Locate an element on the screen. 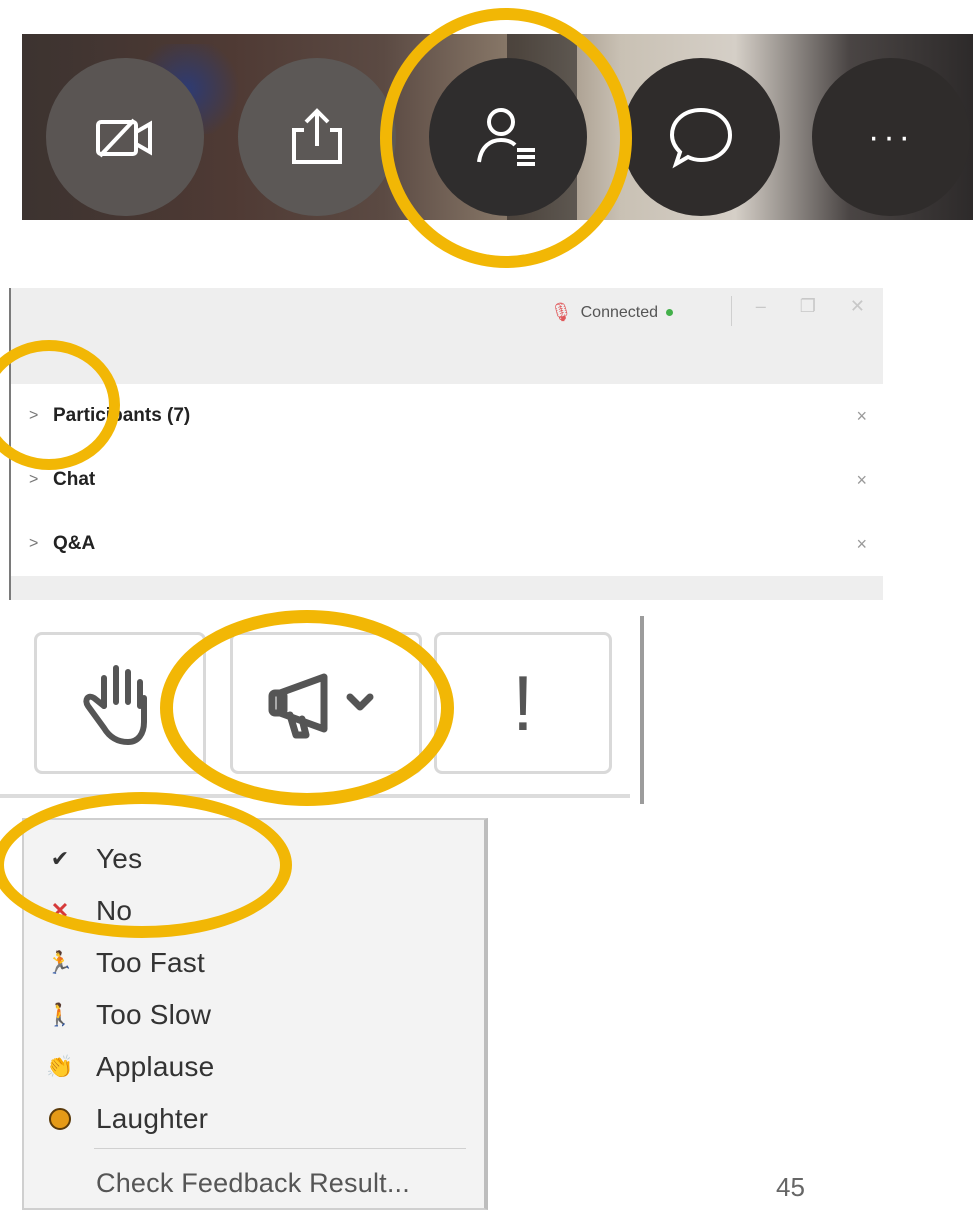  feedback-toolbar: ! is located at coordinates (320, 707).